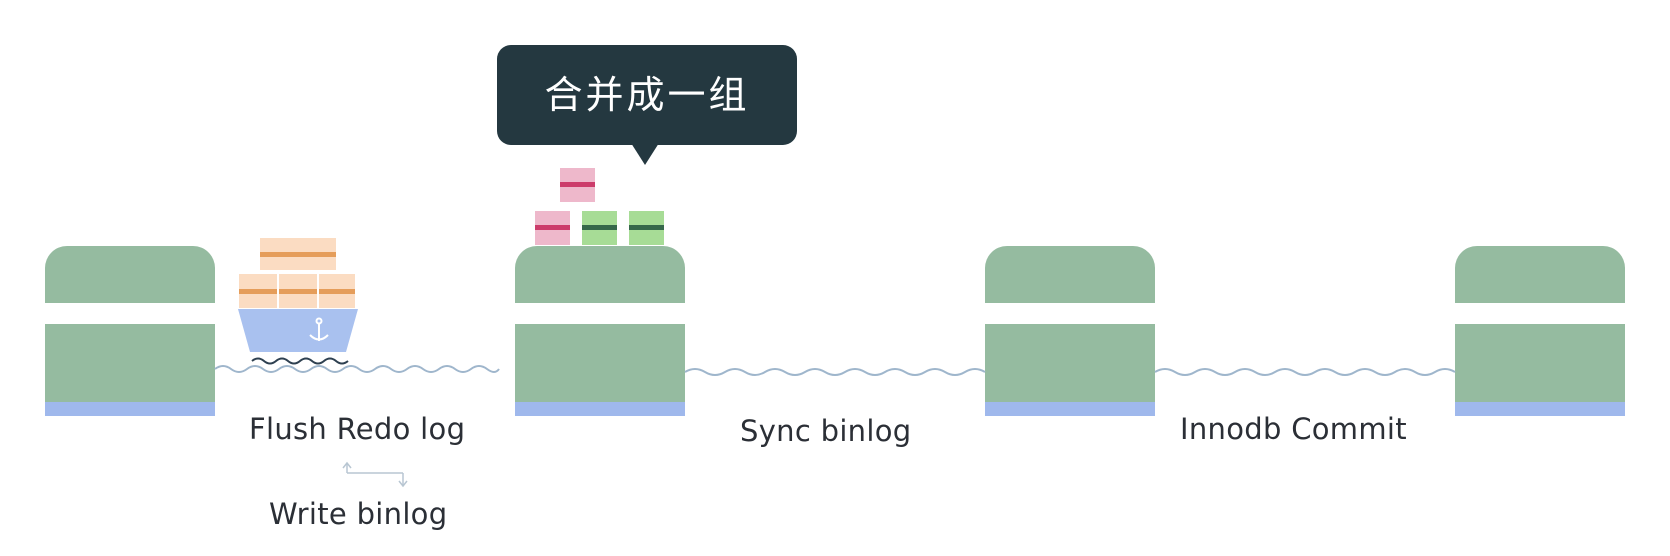  What do you see at coordinates (645, 154) in the screenshot?
I see `callout-tail` at bounding box center [645, 154].